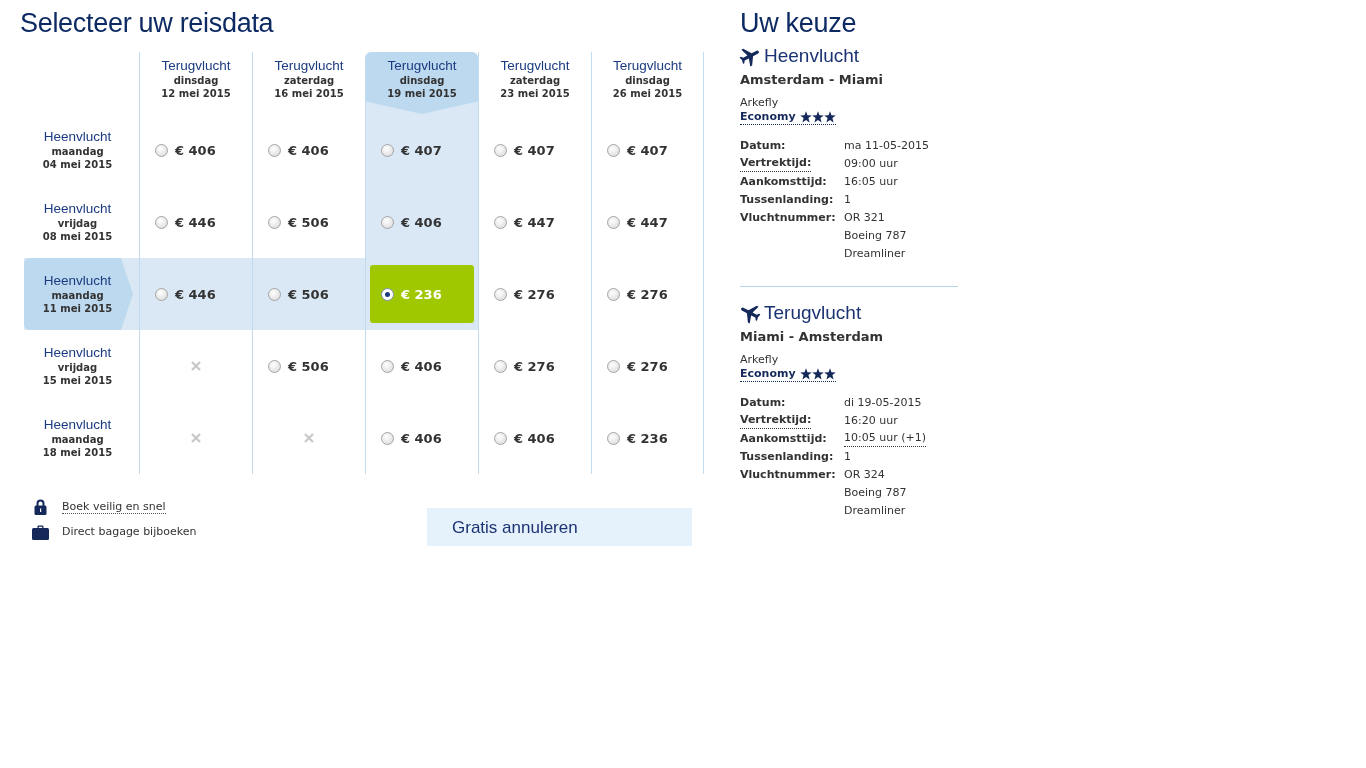 Image resolution: width=1366 pixels, height=768 pixels. What do you see at coordinates (871, 164) in the screenshot?
I see `detail-value: 09:00 uur` at bounding box center [871, 164].